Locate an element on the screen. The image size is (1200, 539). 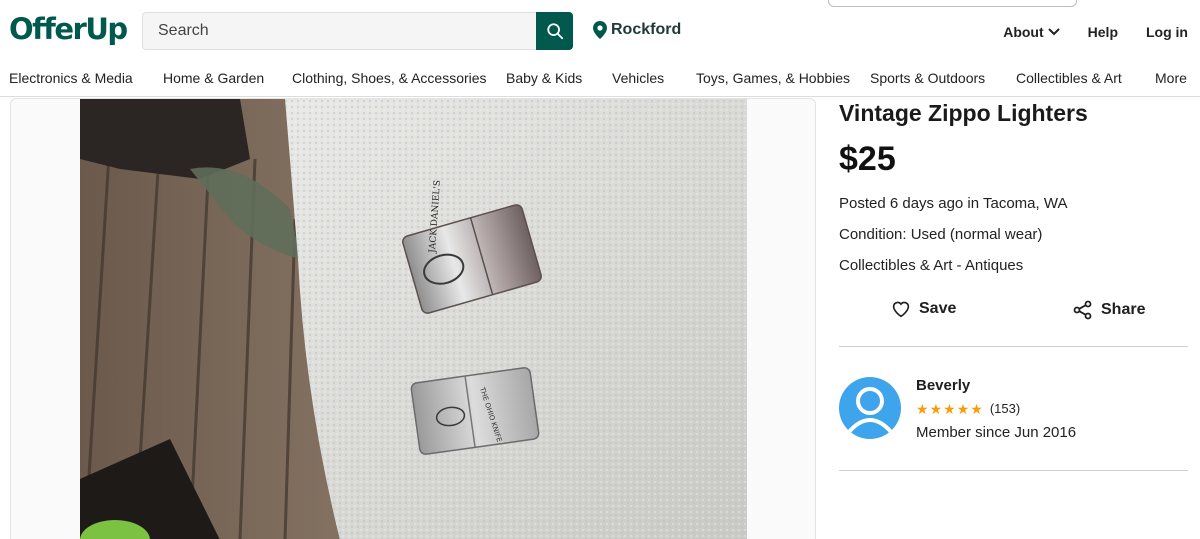
category-vehicles: Vehicles is located at coordinates (638, 78).